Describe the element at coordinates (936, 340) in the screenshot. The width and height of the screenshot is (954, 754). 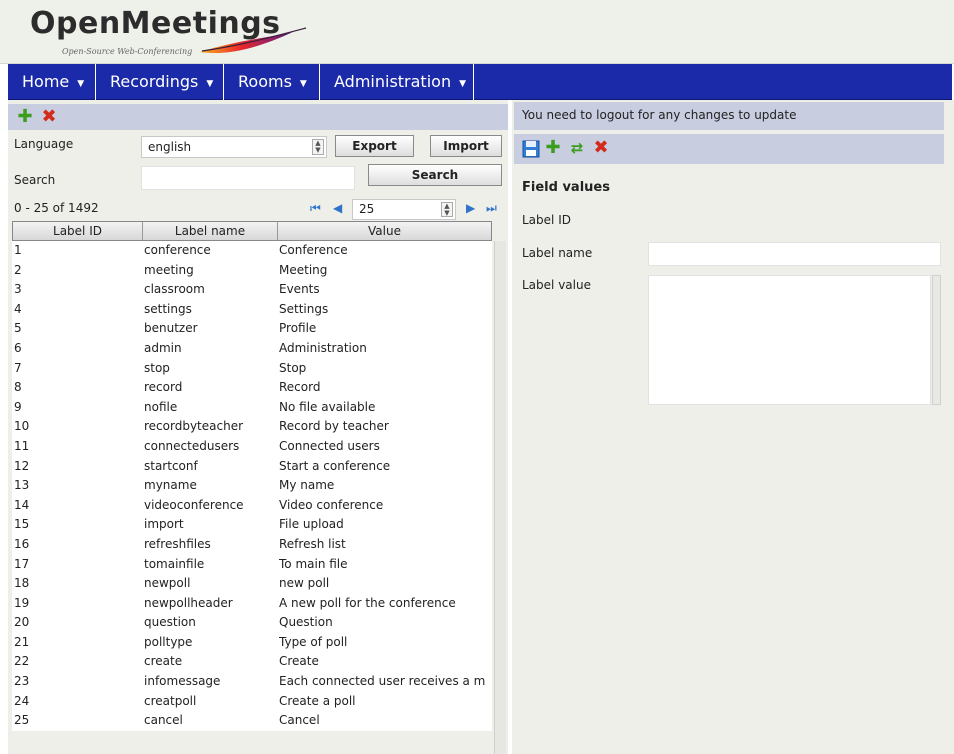
I see `label-value-scrollbar` at that location.